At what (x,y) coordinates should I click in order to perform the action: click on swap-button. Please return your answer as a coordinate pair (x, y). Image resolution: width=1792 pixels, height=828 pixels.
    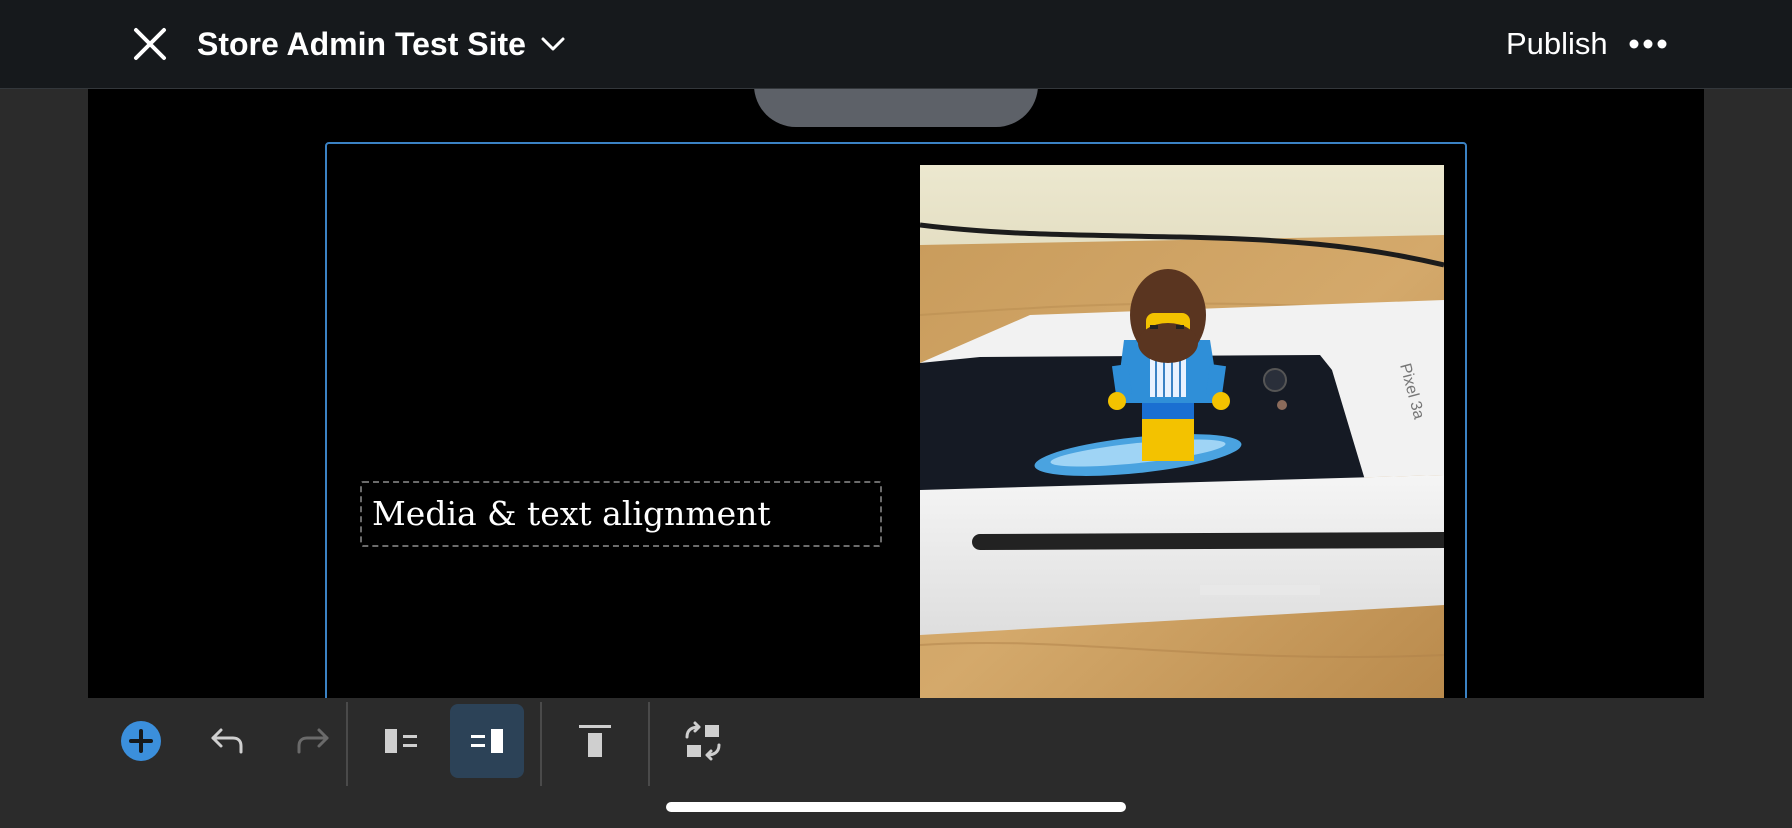
    Looking at the image, I should click on (703, 741).